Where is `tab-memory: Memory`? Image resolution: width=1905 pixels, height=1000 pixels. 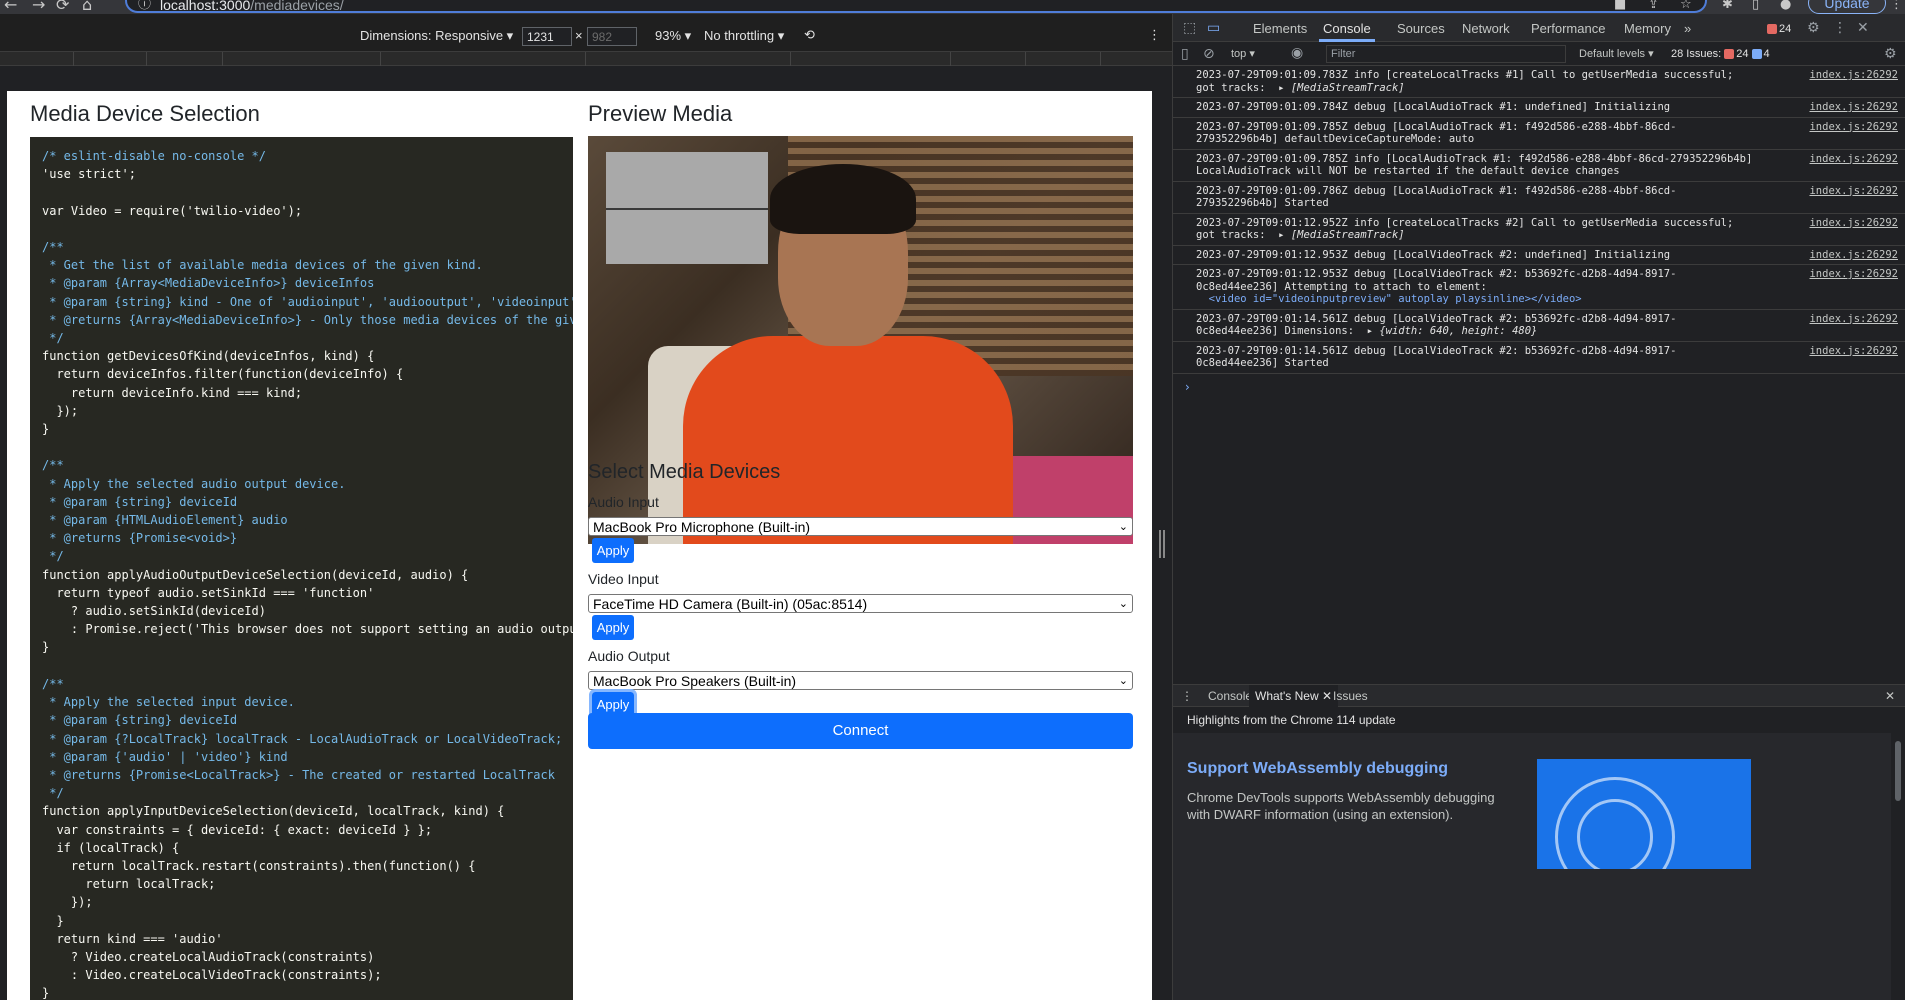
tab-memory: Memory is located at coordinates (1647, 29).